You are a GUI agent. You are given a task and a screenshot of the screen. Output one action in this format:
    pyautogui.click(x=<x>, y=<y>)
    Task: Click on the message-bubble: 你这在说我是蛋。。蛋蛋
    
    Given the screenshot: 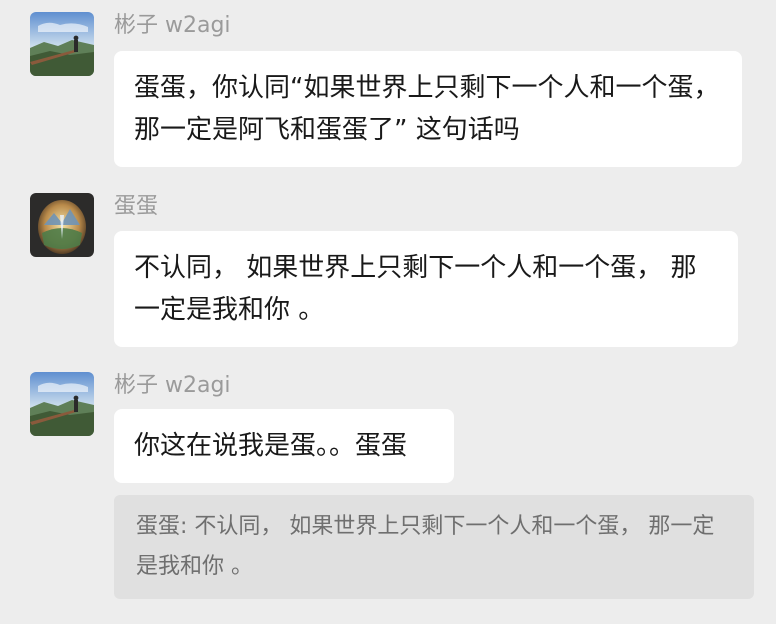 What is the action you would take?
    pyautogui.click(x=284, y=446)
    